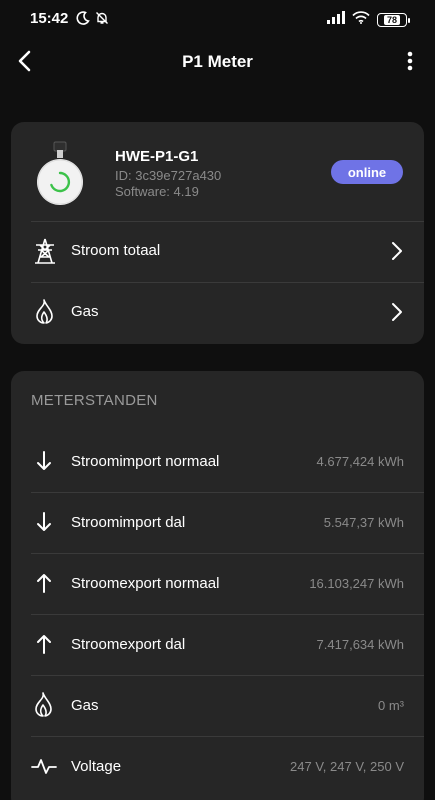 The height and width of the screenshot is (800, 435). I want to click on meter-label: Stroomexport dal, so click(128, 644).